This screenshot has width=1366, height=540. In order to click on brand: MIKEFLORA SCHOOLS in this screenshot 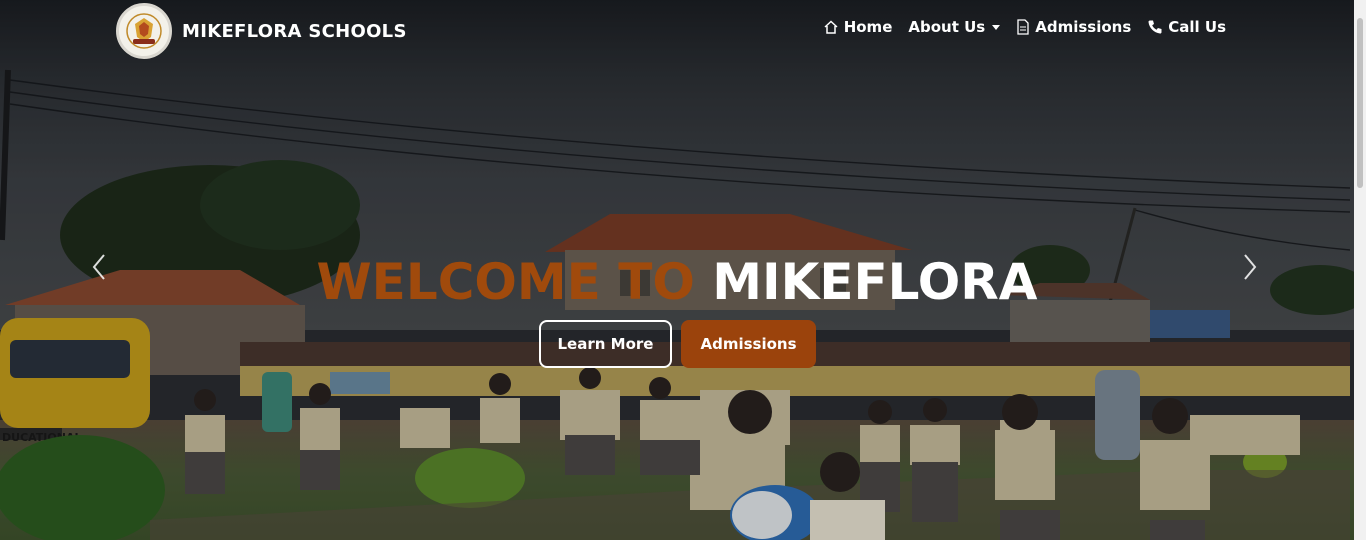, I will do `click(261, 31)`.